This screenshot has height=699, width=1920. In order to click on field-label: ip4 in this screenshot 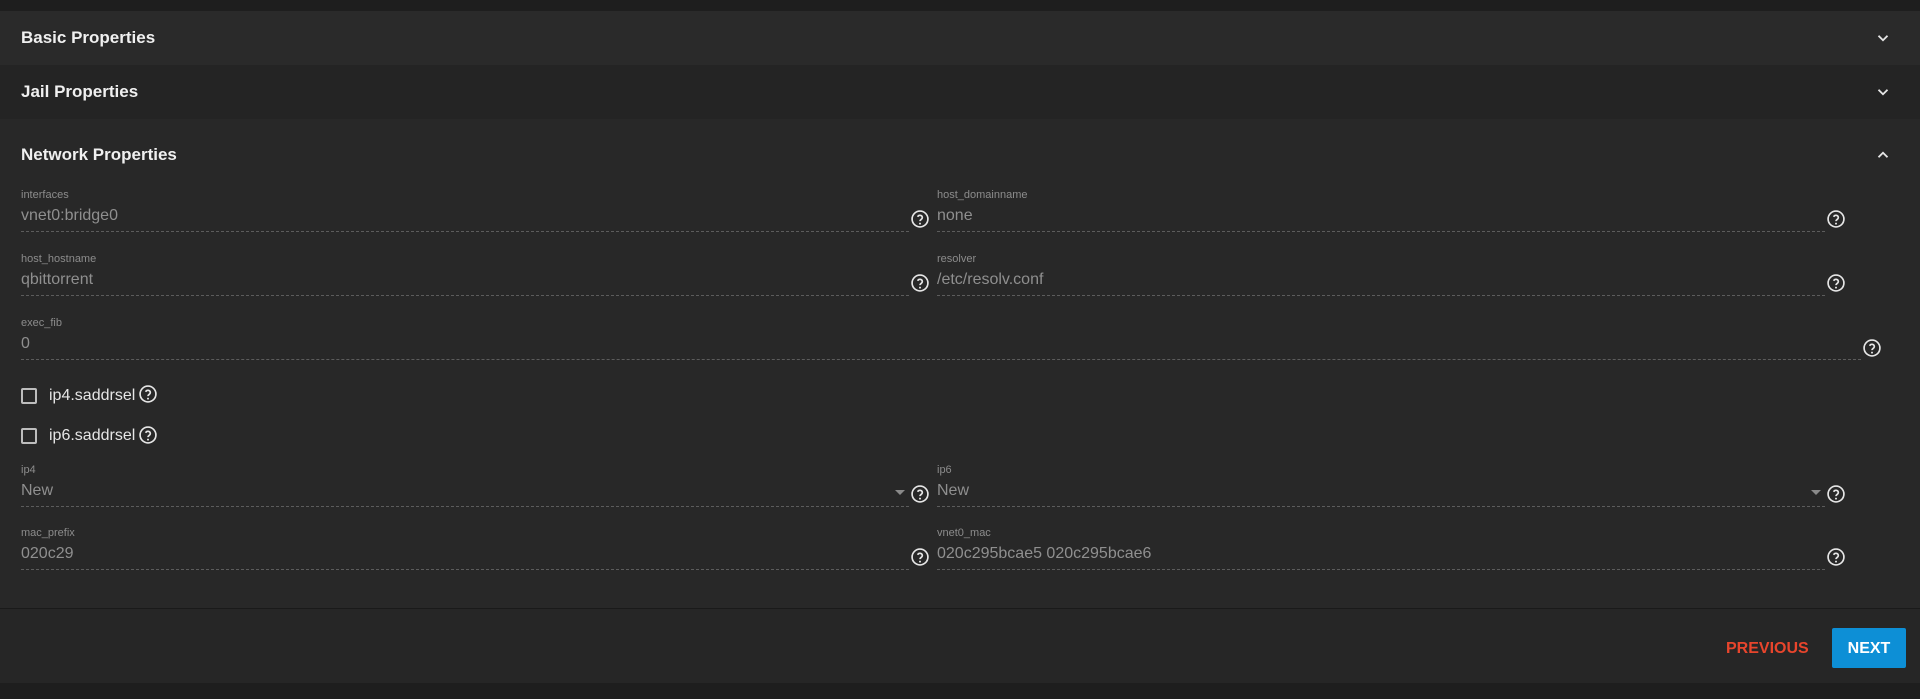, I will do `click(28, 470)`.